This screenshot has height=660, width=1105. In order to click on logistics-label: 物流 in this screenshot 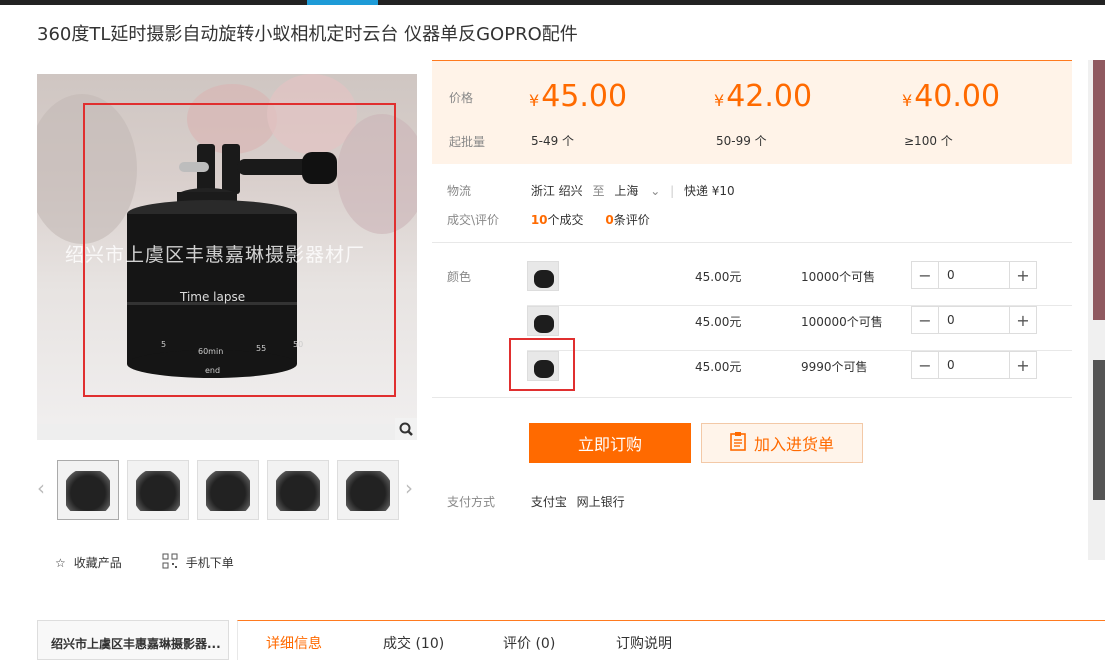, I will do `click(459, 191)`.